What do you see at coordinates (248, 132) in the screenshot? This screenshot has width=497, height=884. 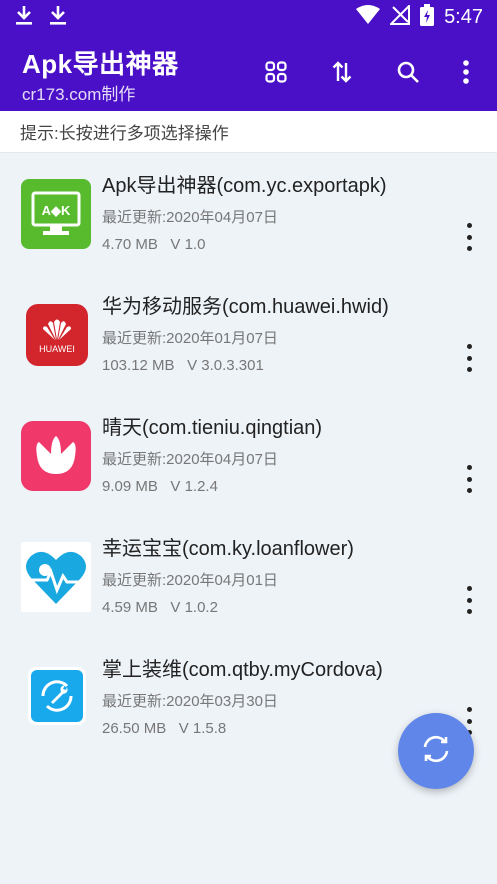 I see `hint-banner: 提示:长按进行多项选择操作` at bounding box center [248, 132].